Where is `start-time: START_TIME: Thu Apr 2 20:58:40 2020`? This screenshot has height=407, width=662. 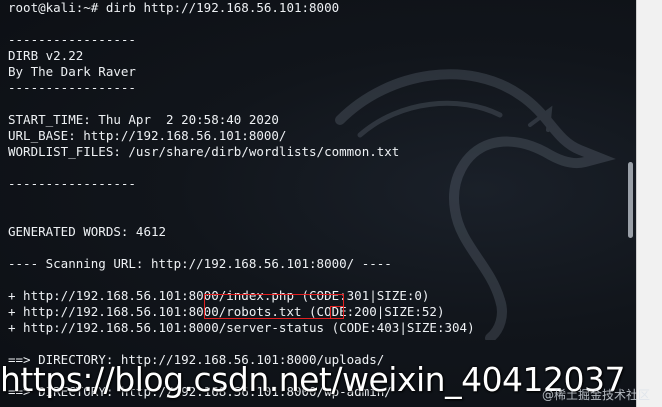 start-time: START_TIME: Thu Apr 2 20:58:40 2020 is located at coordinates (143, 119).